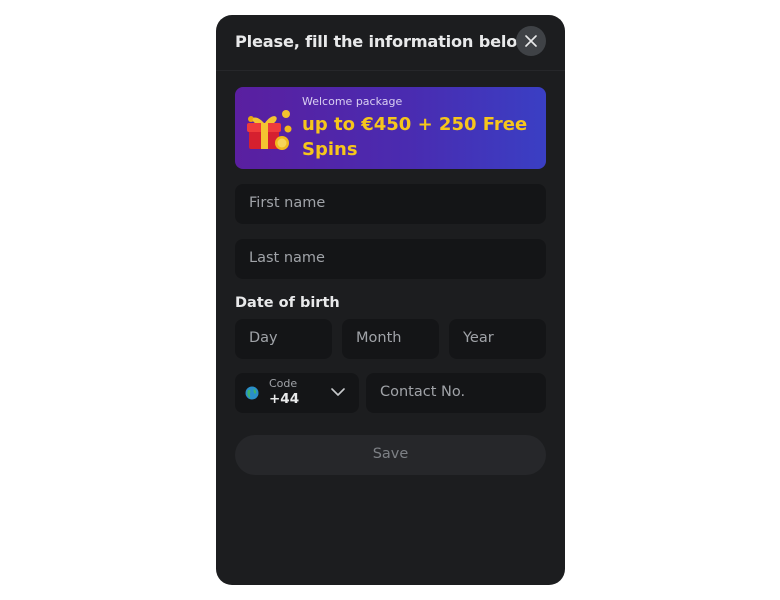 Image resolution: width=780 pixels, height=600 pixels. Describe the element at coordinates (478, 338) in the screenshot. I see `dob-year-placeholder: Year` at that location.